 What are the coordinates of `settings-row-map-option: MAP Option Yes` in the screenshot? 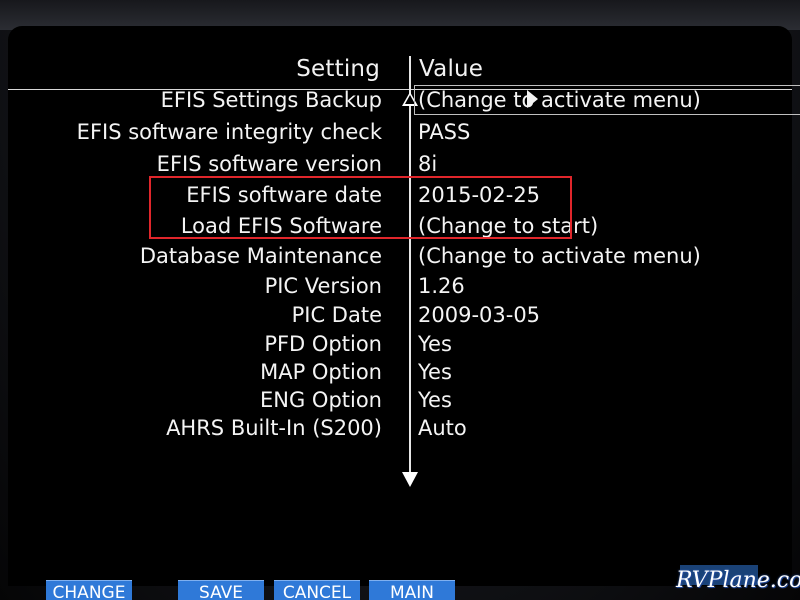 It's located at (400, 374).